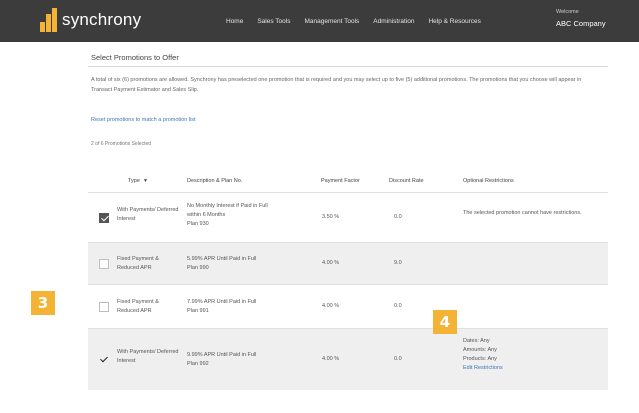 The width and height of the screenshot is (639, 413). Describe the element at coordinates (222, 263) in the screenshot. I see `row-description: 5.99% APR Until Paid in Full Plan 990` at that location.